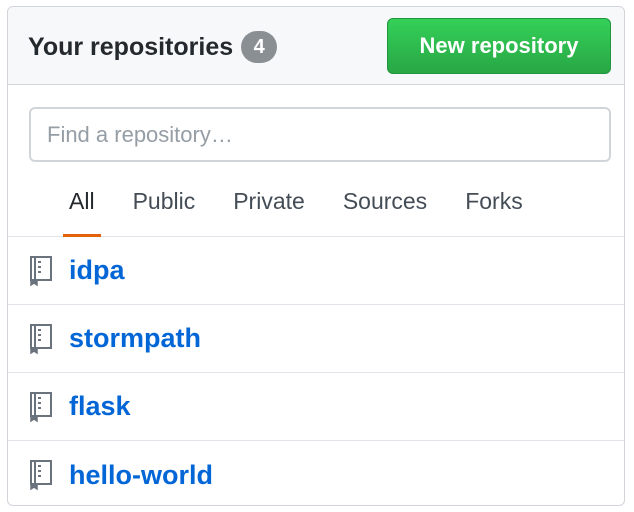 The height and width of the screenshot is (512, 634). I want to click on tab-all: All, so click(82, 205).